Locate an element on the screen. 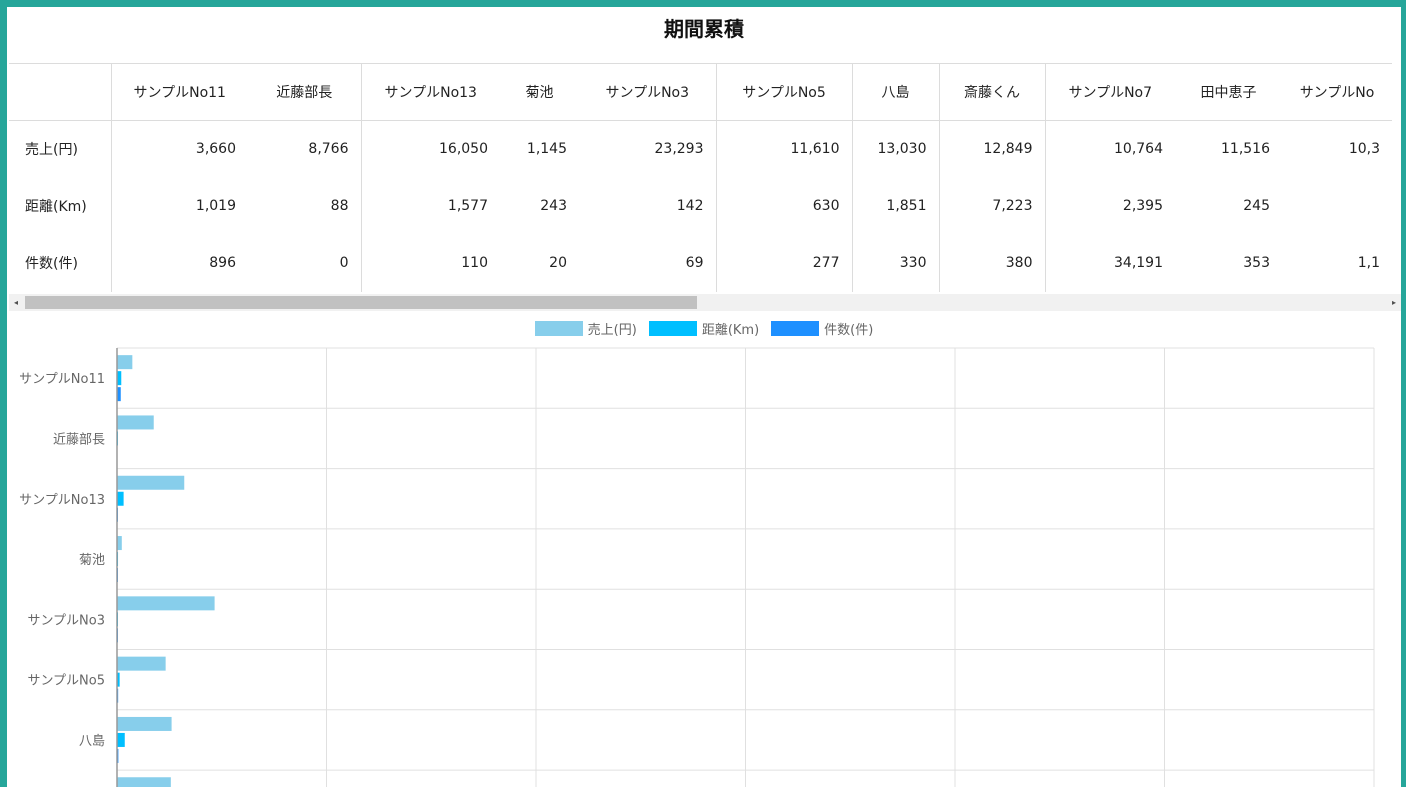 The height and width of the screenshot is (787, 1406). table-cell: 23,293 is located at coordinates (648, 149).